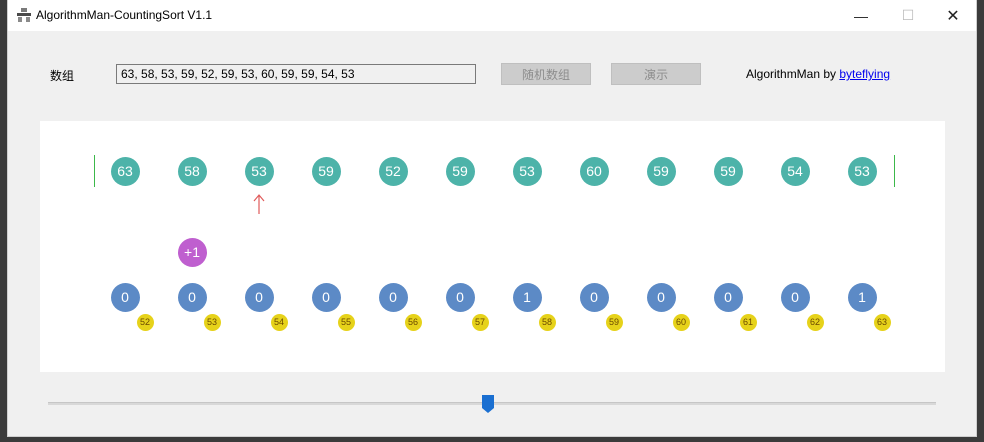  What do you see at coordinates (894, 171) in the screenshot?
I see `right-boundary-bar` at bounding box center [894, 171].